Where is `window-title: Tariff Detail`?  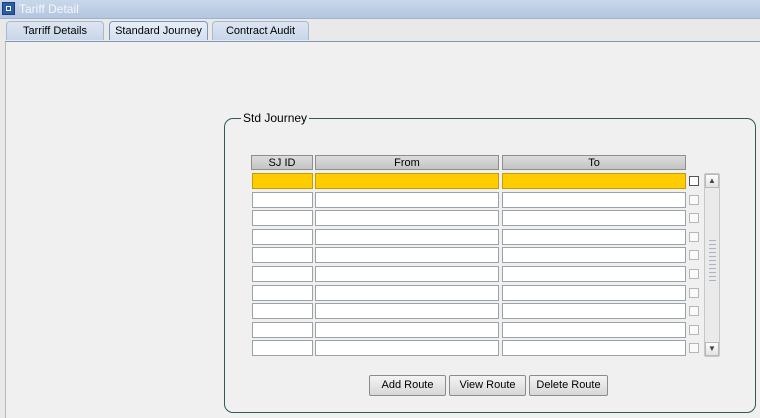 window-title: Tariff Detail is located at coordinates (49, 9).